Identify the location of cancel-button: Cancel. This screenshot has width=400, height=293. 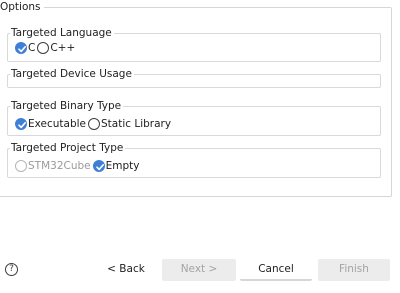
(276, 270).